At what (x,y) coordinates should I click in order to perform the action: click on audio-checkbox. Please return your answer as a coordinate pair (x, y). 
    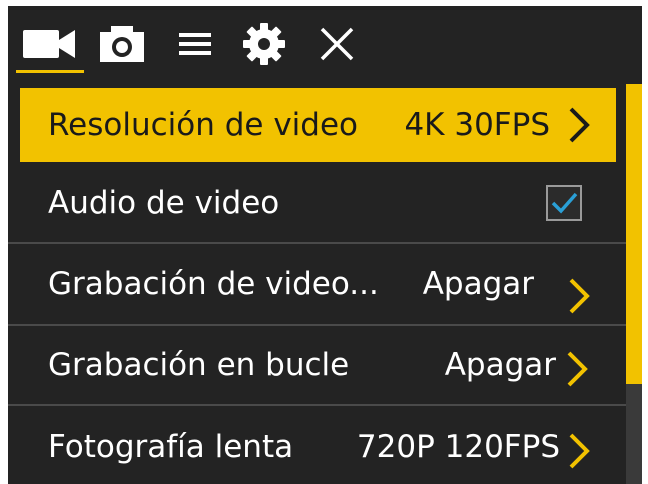
    Looking at the image, I should click on (564, 203).